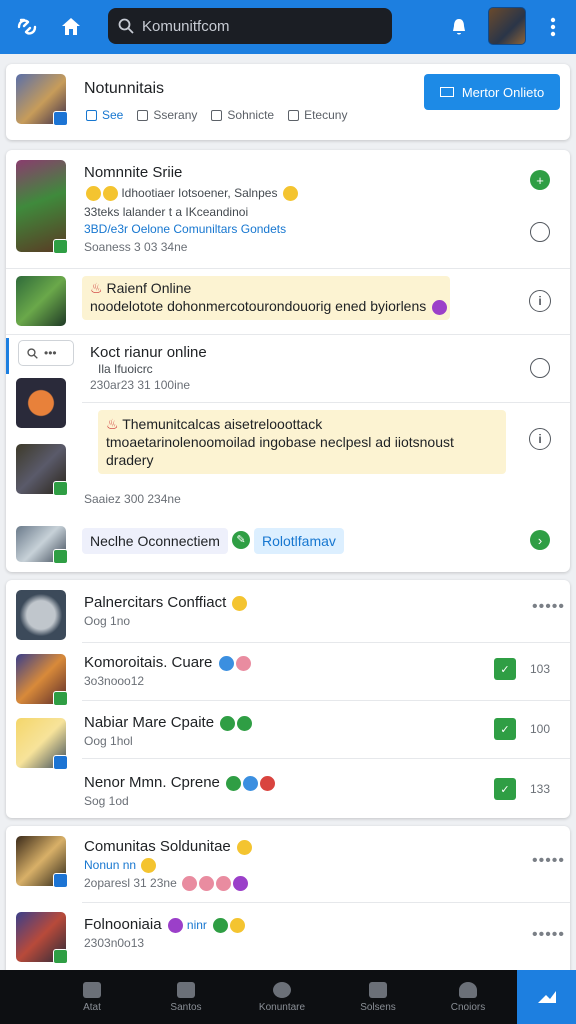  What do you see at coordinates (132, 499) in the screenshot?
I see `post-timestamp: Saaiez 300 234ne` at bounding box center [132, 499].